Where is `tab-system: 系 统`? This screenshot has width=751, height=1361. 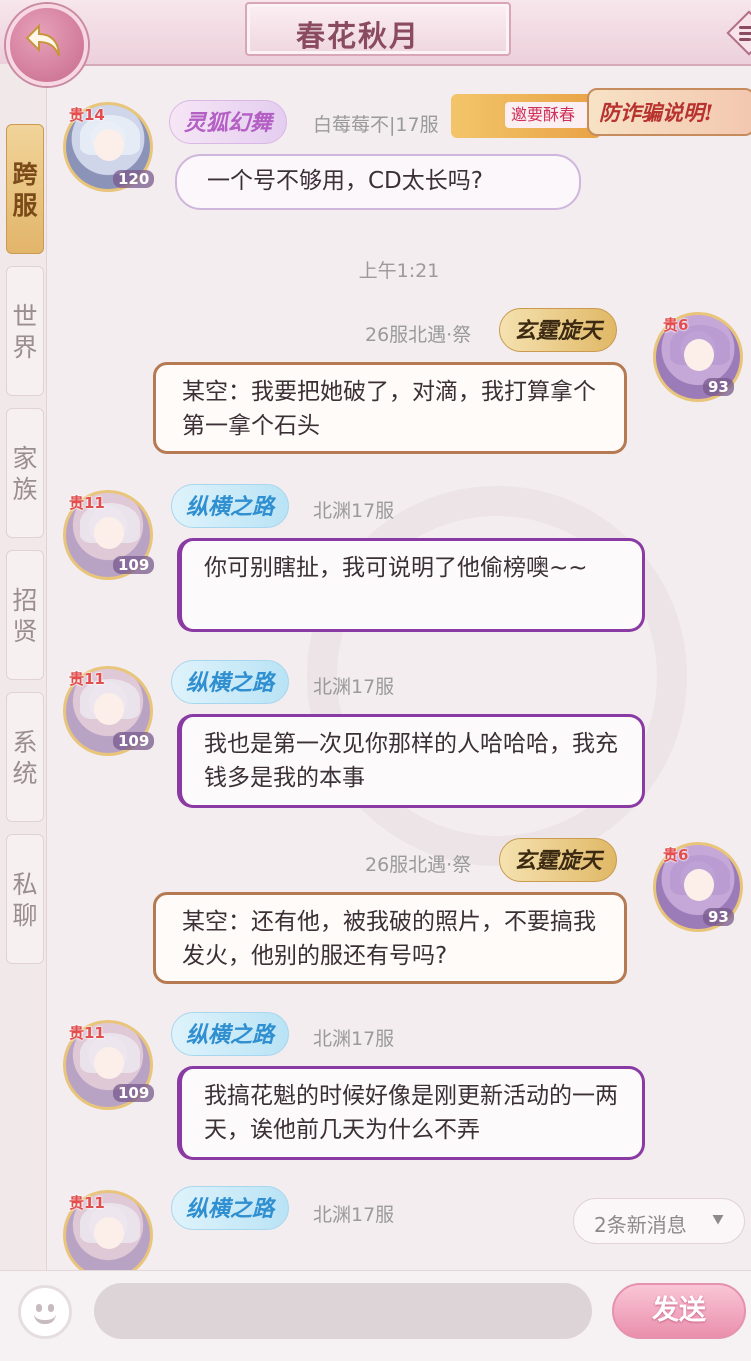
tab-system: 系 统 is located at coordinates (25, 757).